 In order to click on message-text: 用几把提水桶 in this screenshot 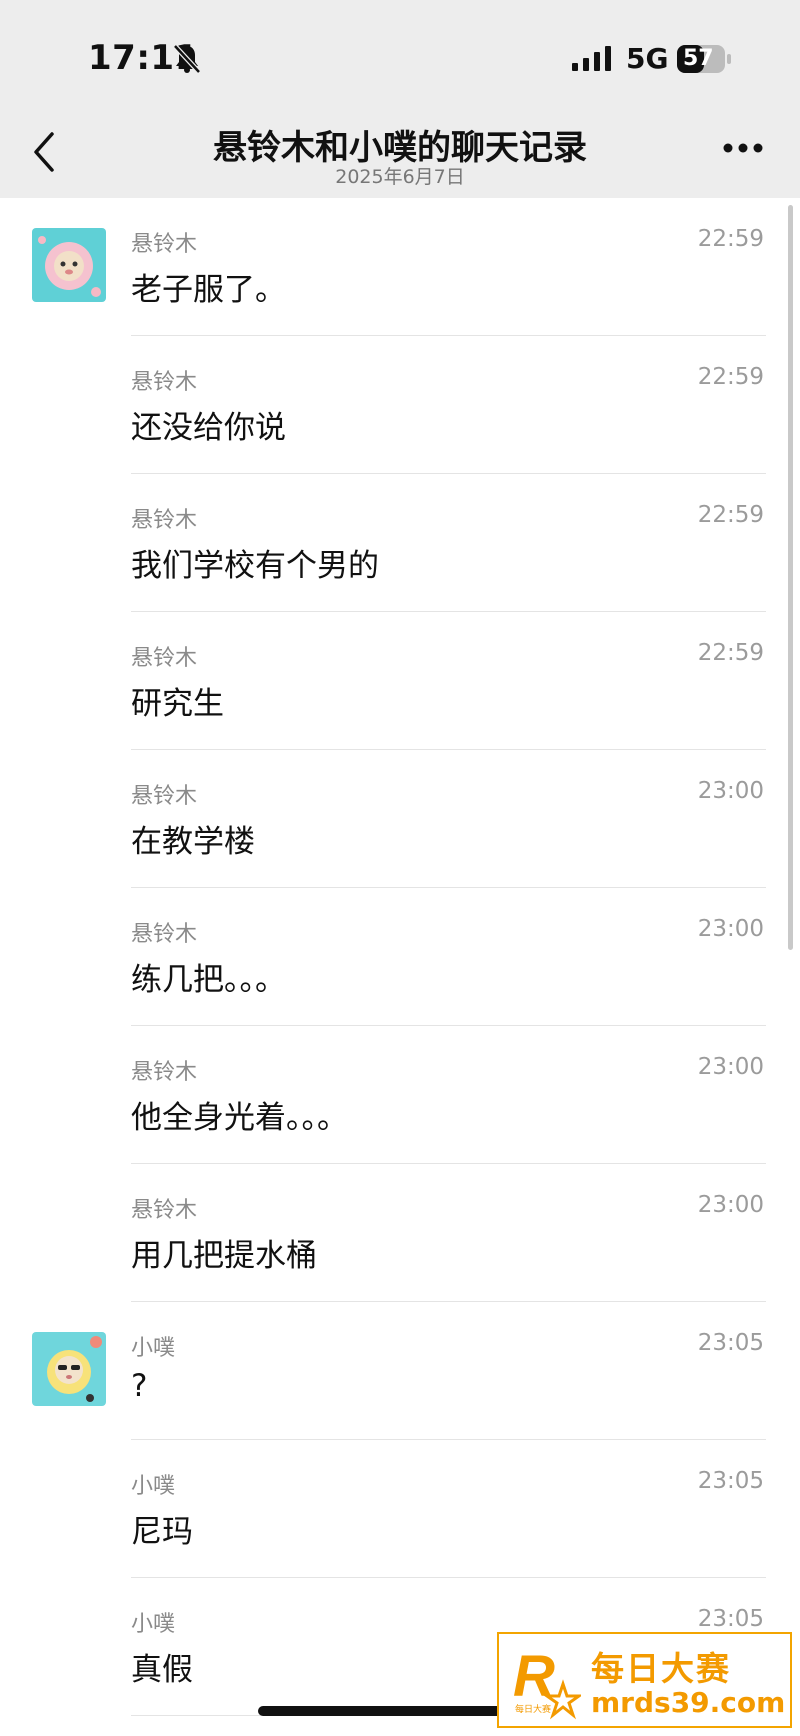, I will do `click(224, 1256)`.